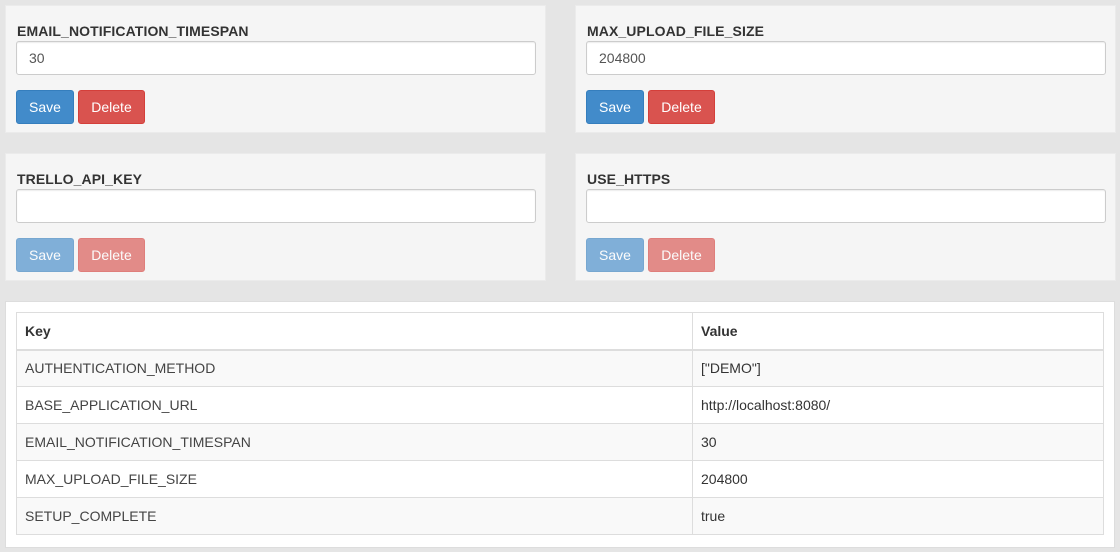 This screenshot has width=1120, height=552. I want to click on column-header-key: Key, so click(354, 331).